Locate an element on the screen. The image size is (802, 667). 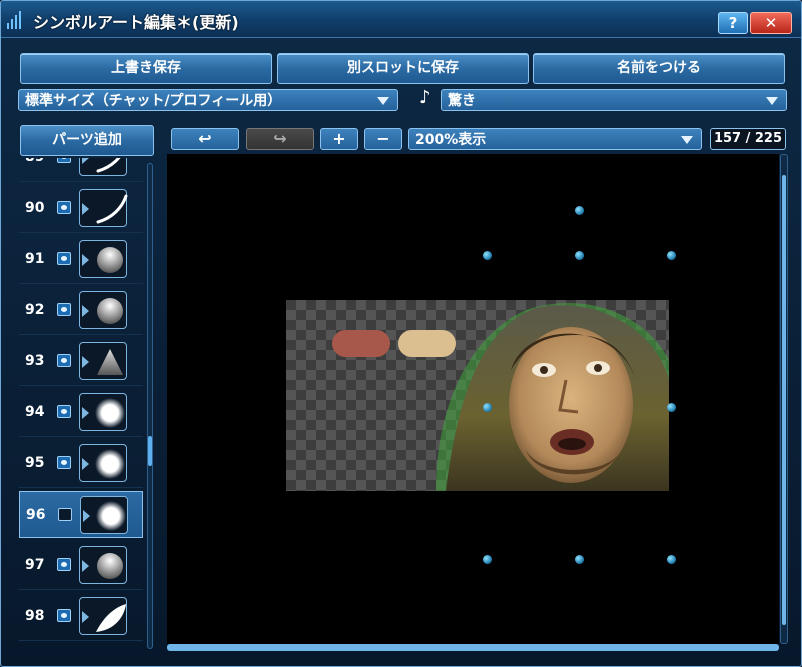
size-dropdown: 標準サイズ（チャット/プロフィール用） is located at coordinates (208, 100).